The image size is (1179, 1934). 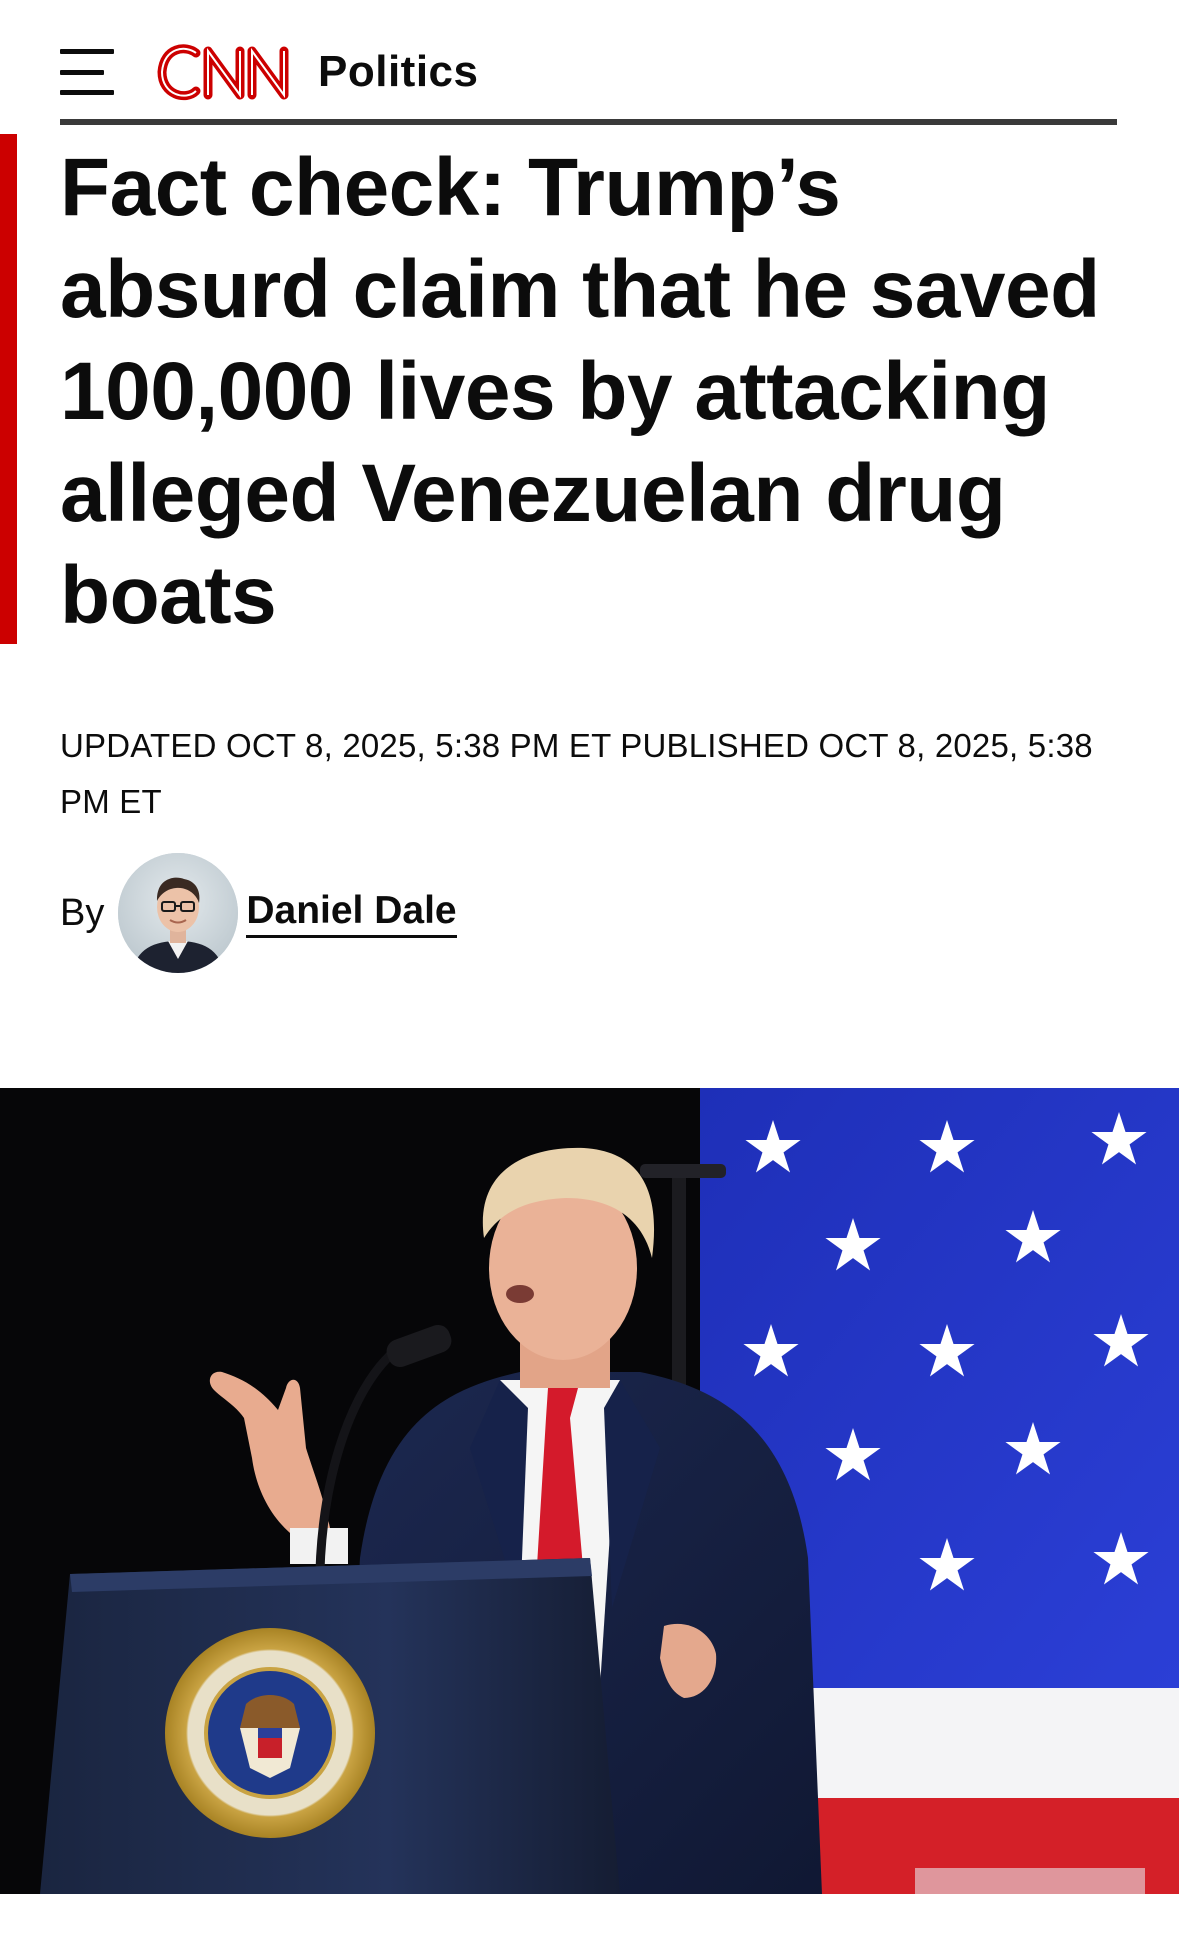 I want to click on author-name-link: Daniel Dale, so click(x=351, y=913).